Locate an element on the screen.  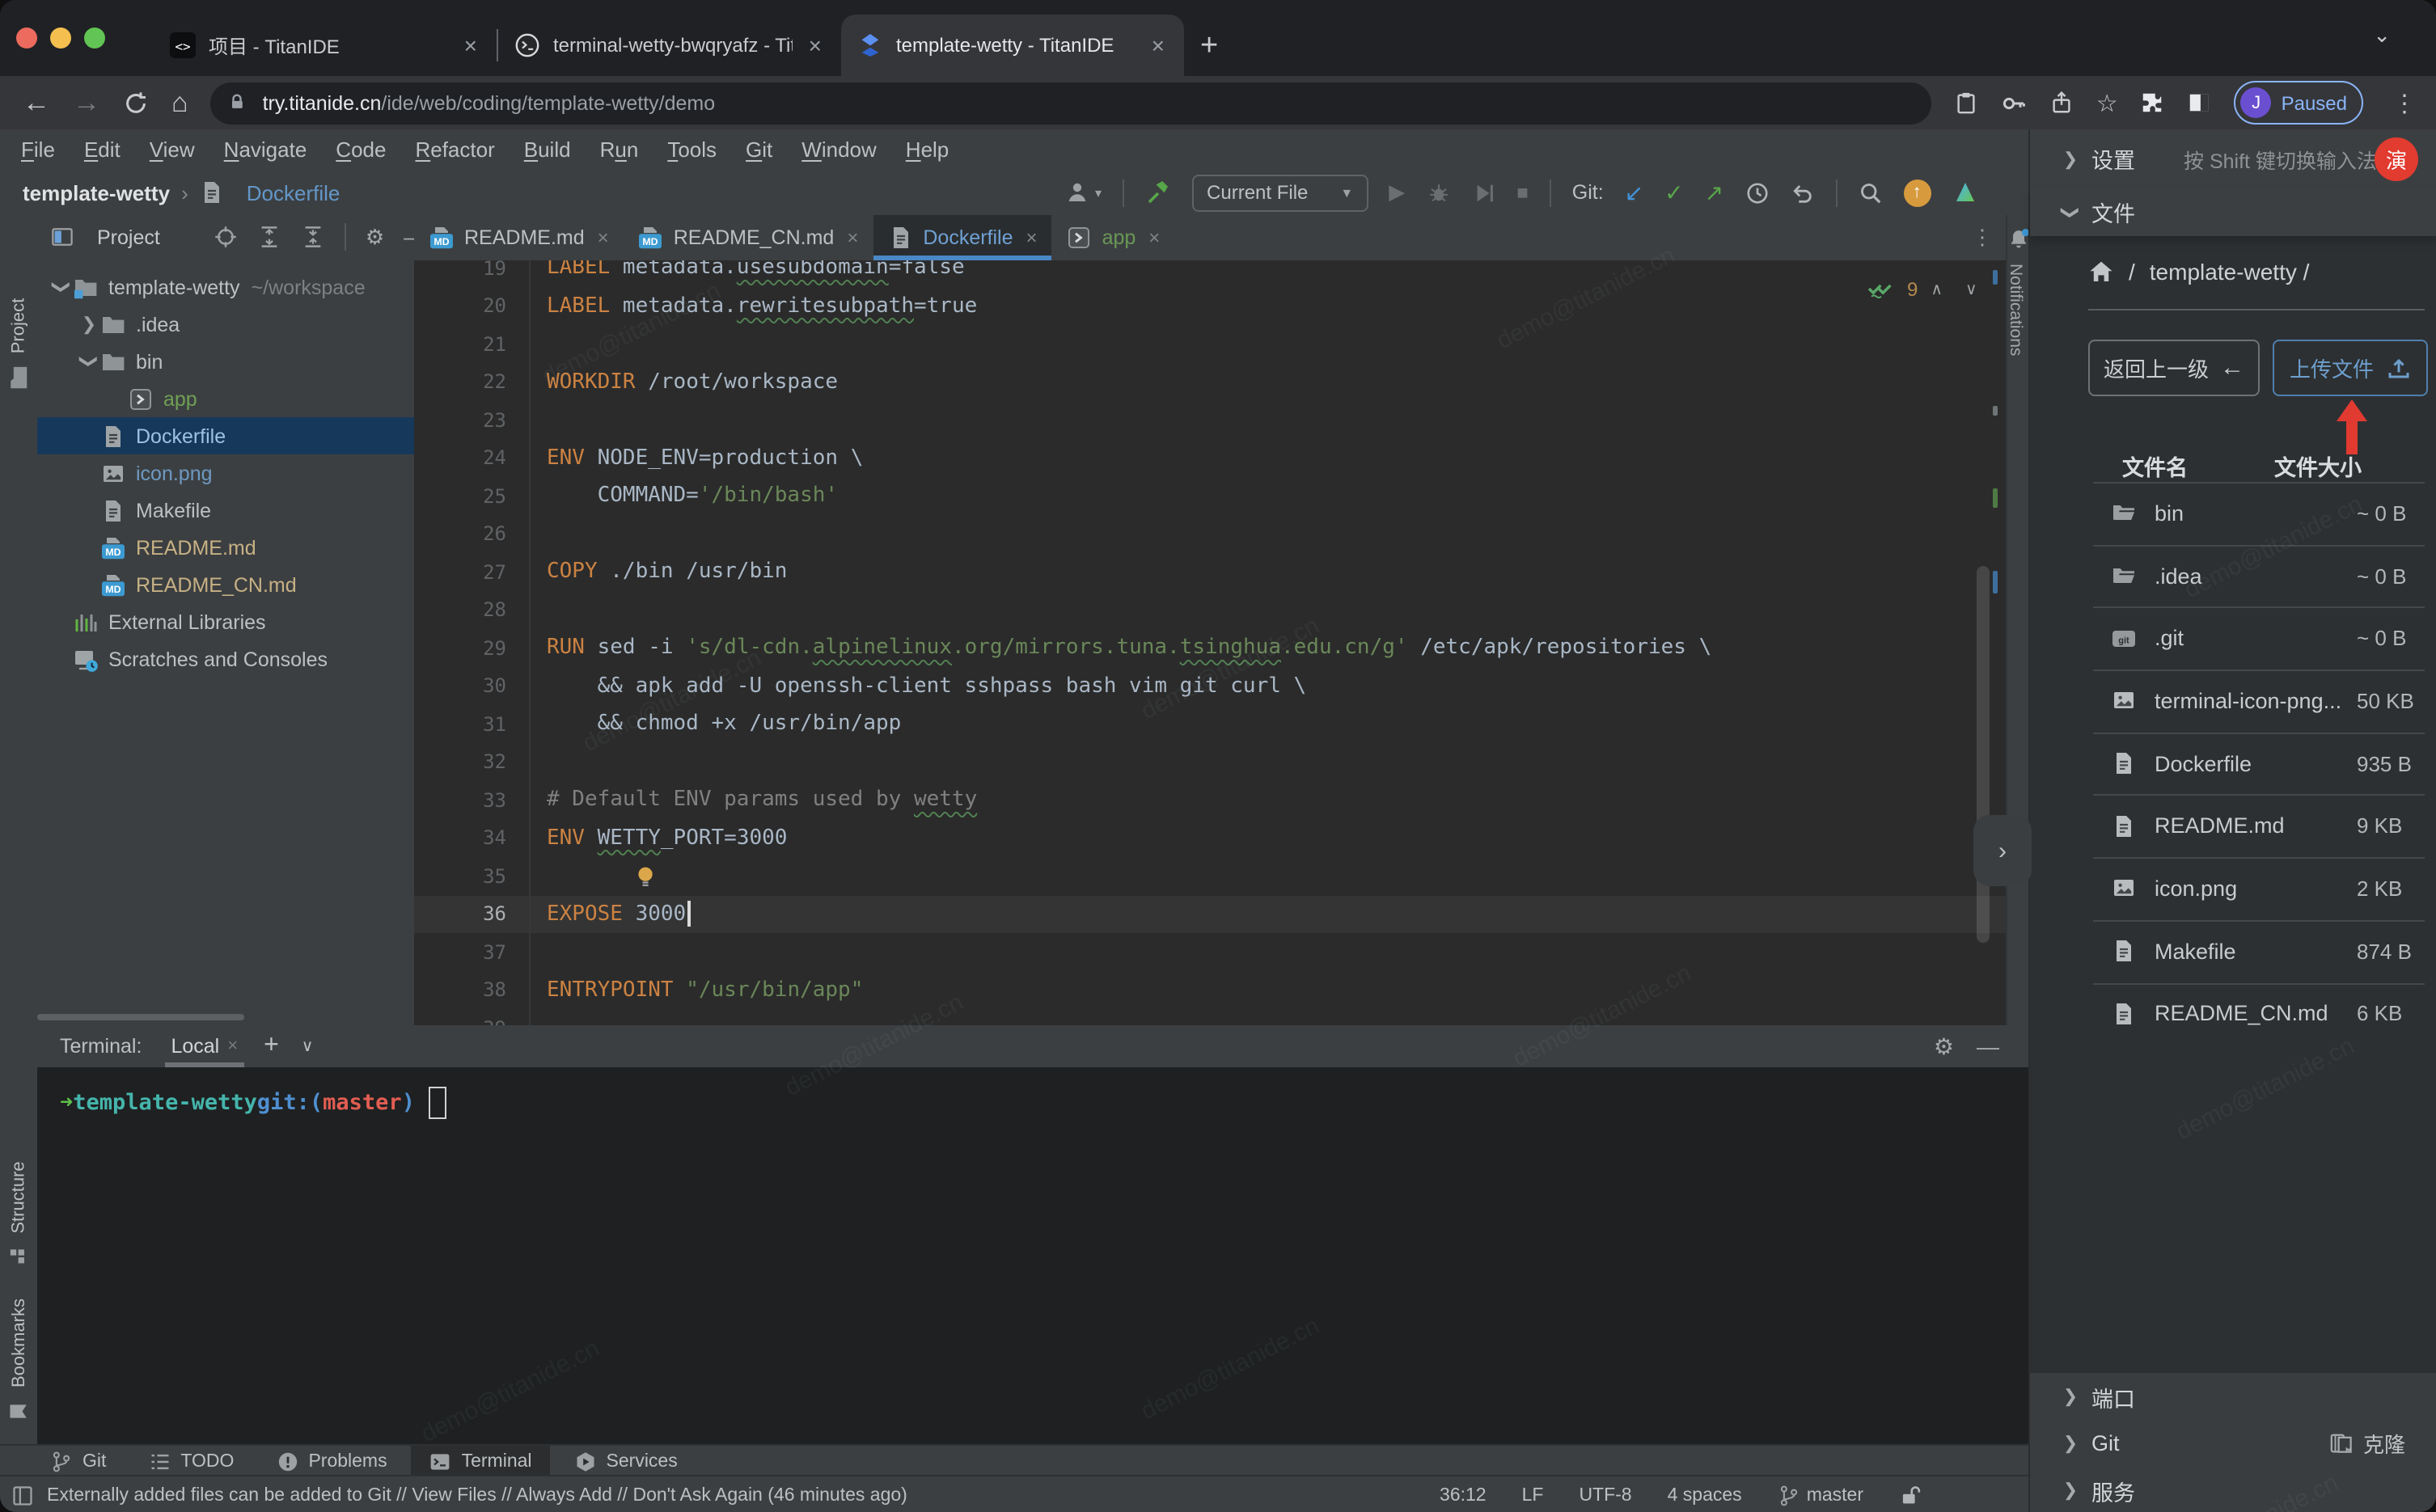
prev-problem-icon: ∧ is located at coordinates (1937, 289).